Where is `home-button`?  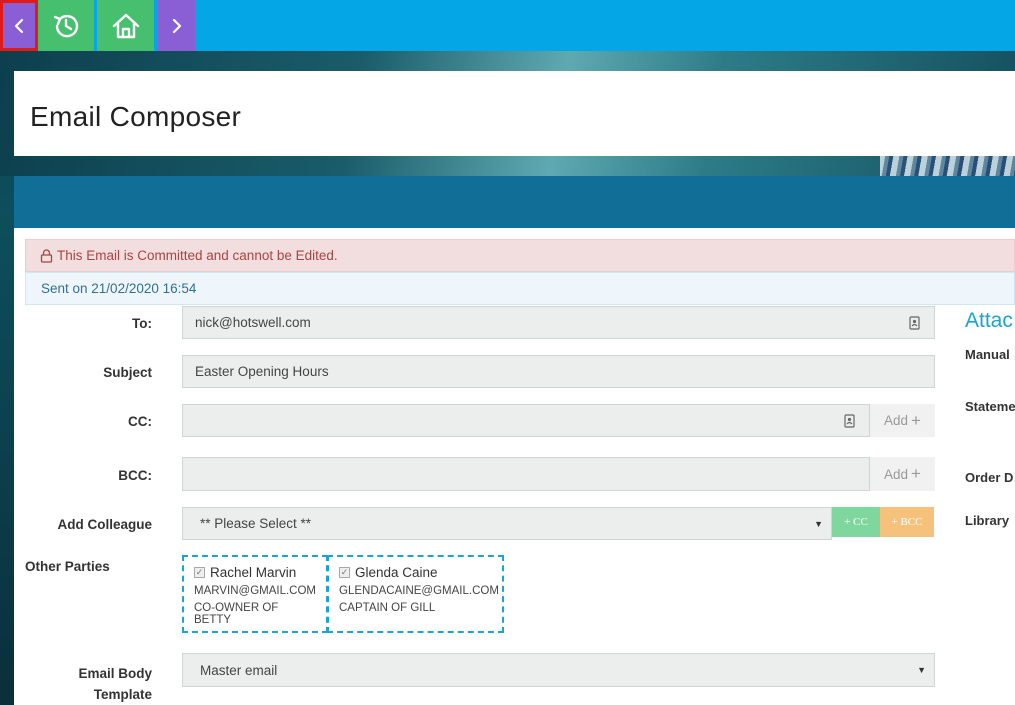
home-button is located at coordinates (125, 25).